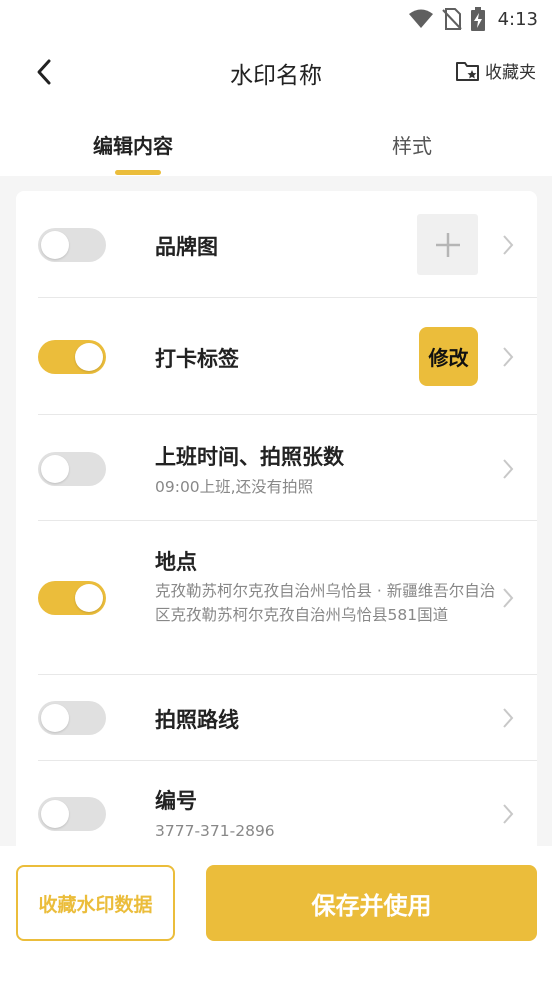 The height and width of the screenshot is (983, 552). What do you see at coordinates (276, 140) in the screenshot?
I see `tab-bar: 编辑内容 样式` at bounding box center [276, 140].